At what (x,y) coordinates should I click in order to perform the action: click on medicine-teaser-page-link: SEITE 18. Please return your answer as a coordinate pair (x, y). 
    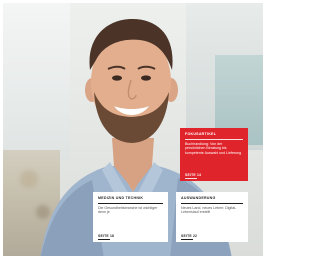
    Looking at the image, I should click on (106, 236).